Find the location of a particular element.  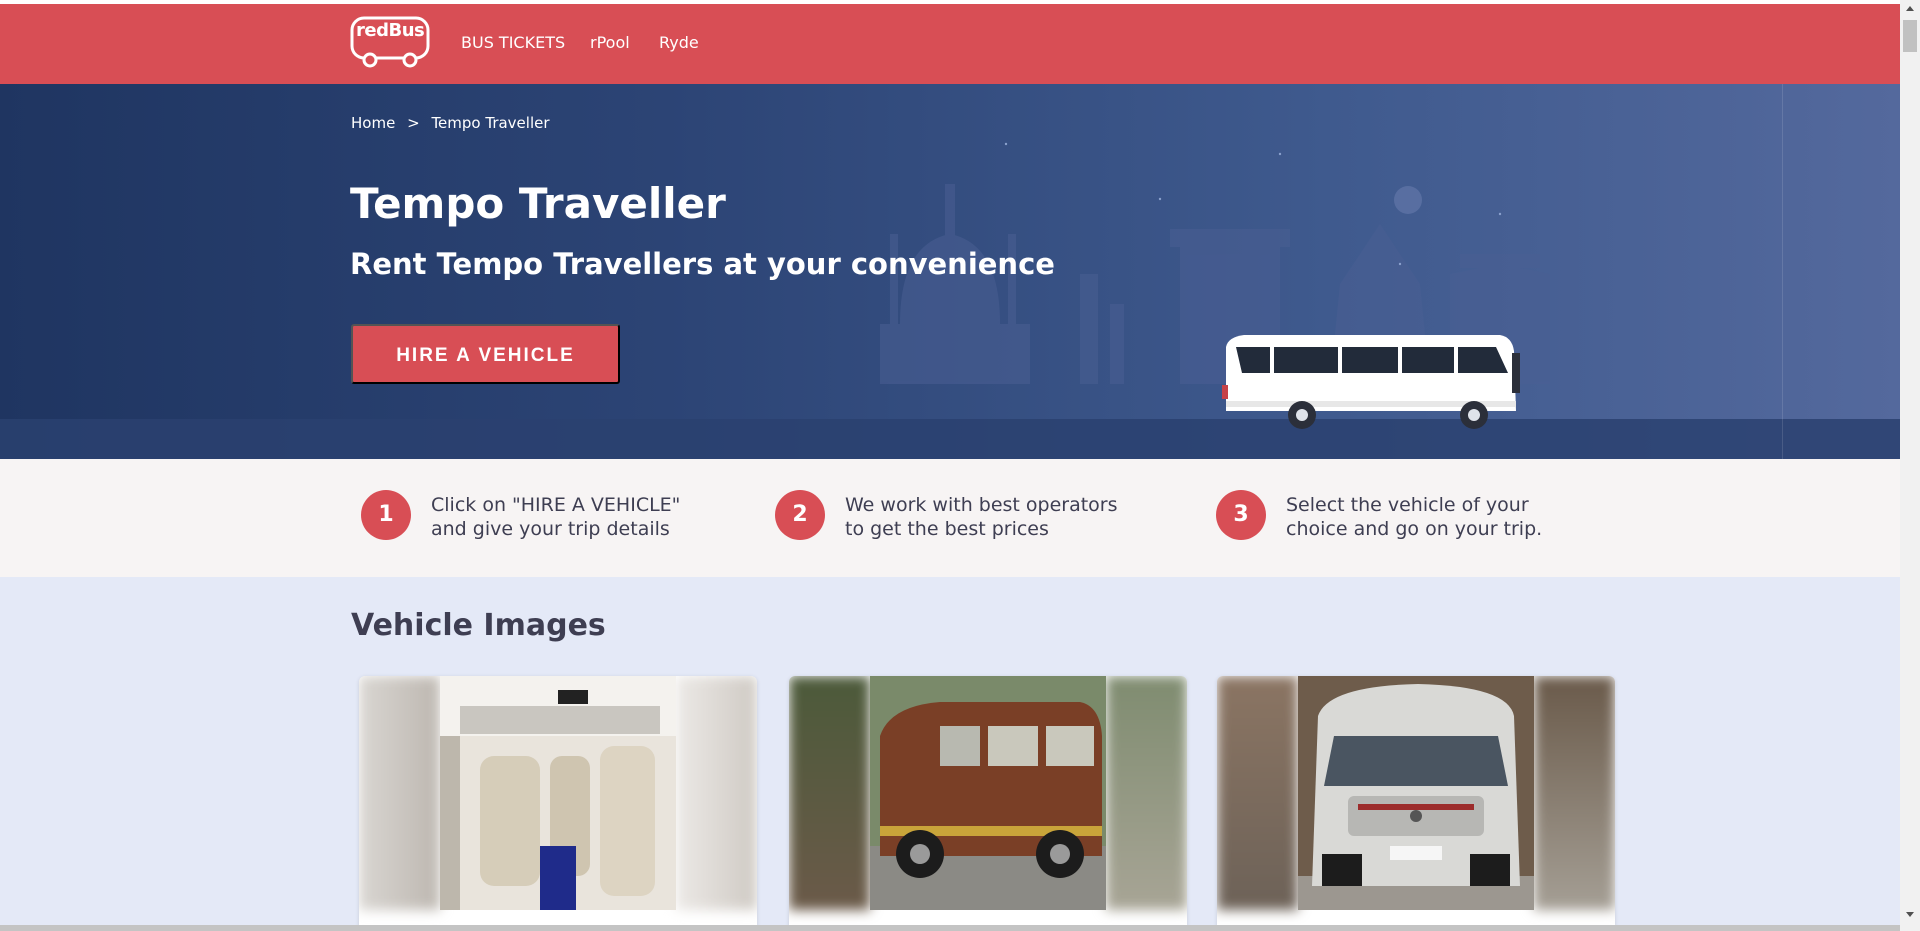

hire-vehicle-button: HIRE A VEHICLE is located at coordinates (485, 354).